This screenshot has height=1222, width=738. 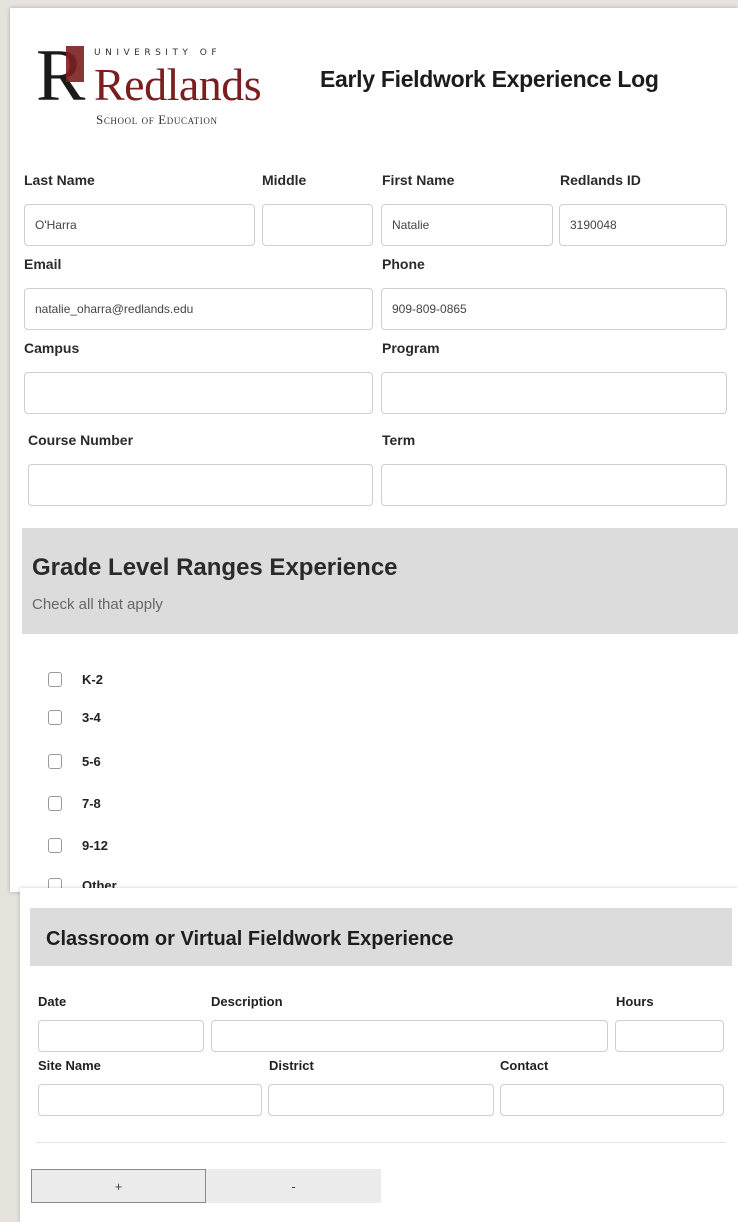 What do you see at coordinates (291, 1065) in the screenshot?
I see `district-label: District` at bounding box center [291, 1065].